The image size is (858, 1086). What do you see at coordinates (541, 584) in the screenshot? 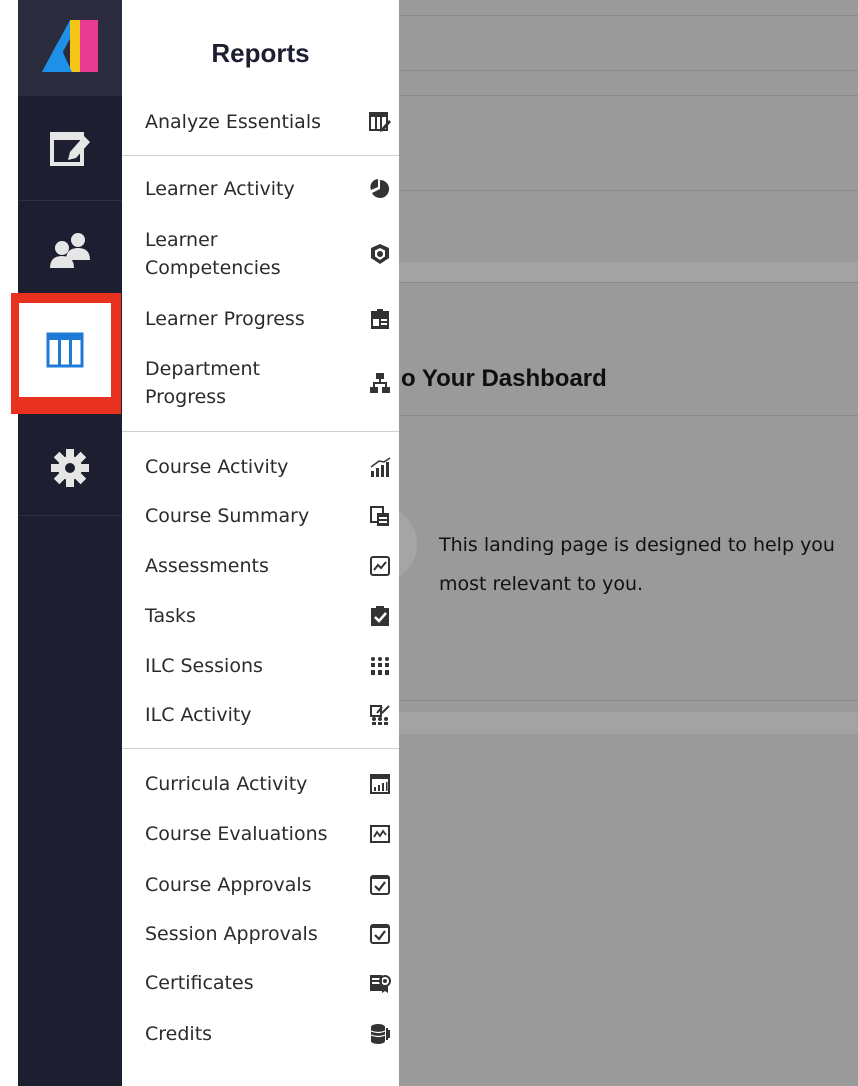
I see `intro-line-2: most relevant to you.` at bounding box center [541, 584].